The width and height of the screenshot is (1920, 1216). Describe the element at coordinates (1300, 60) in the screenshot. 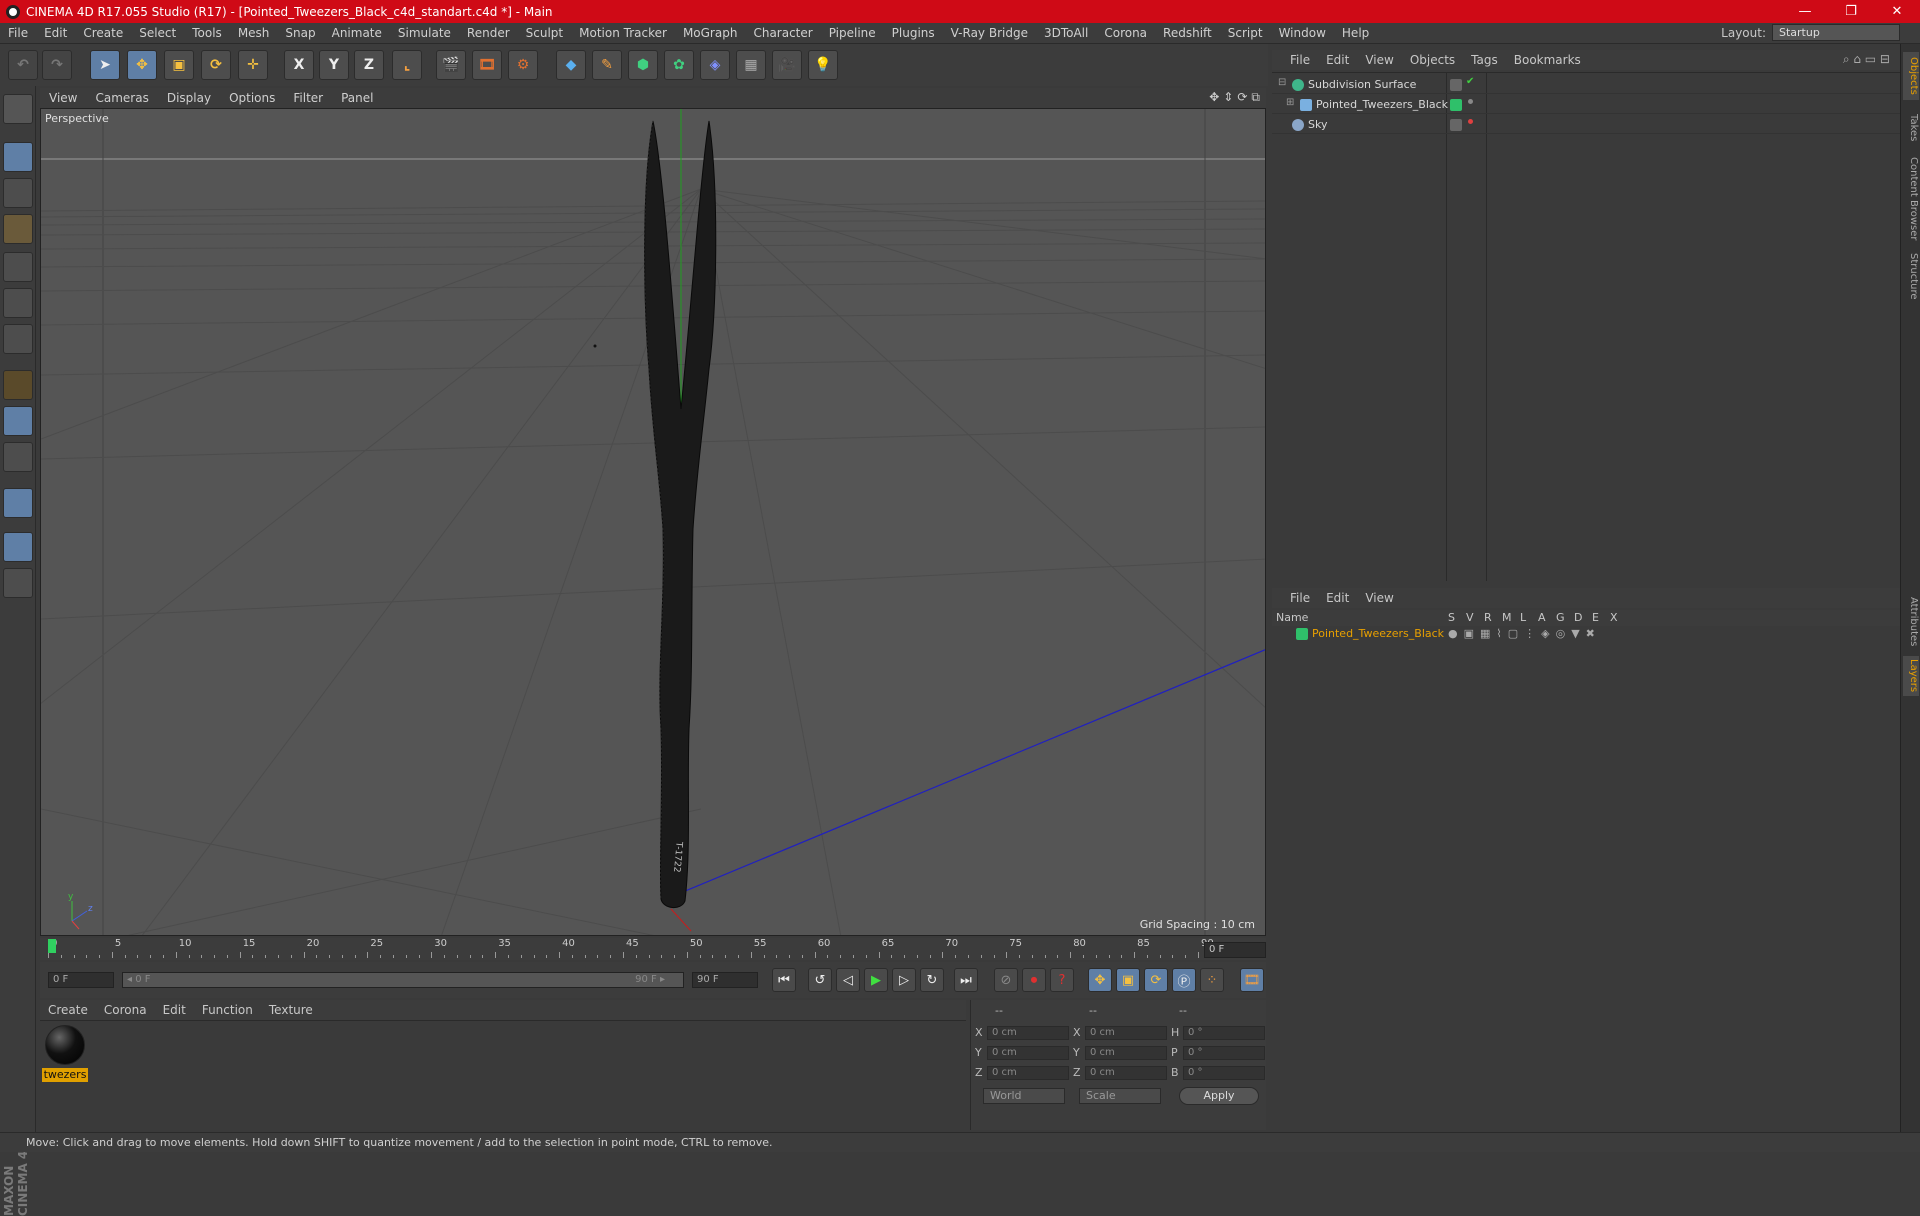

I see `object-menu-file: File` at that location.